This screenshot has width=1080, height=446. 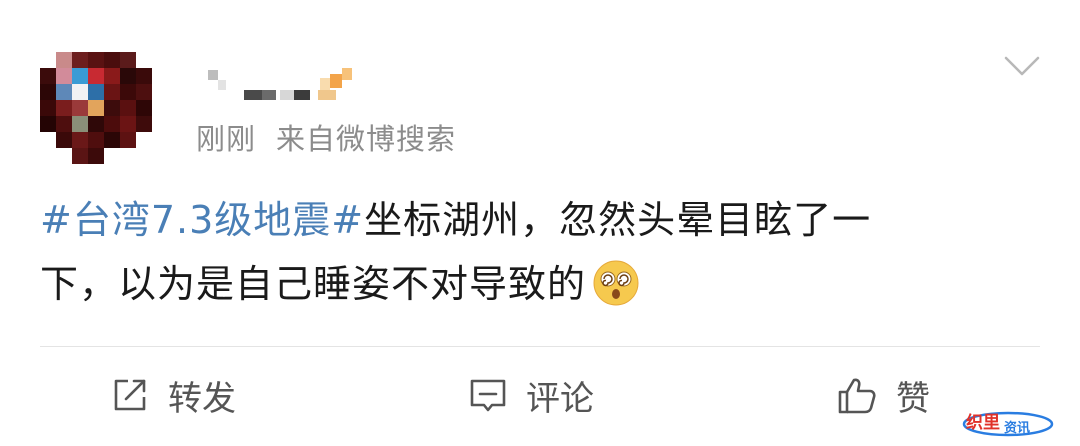 I want to click on thumbs-up-icon, so click(x=857, y=396).